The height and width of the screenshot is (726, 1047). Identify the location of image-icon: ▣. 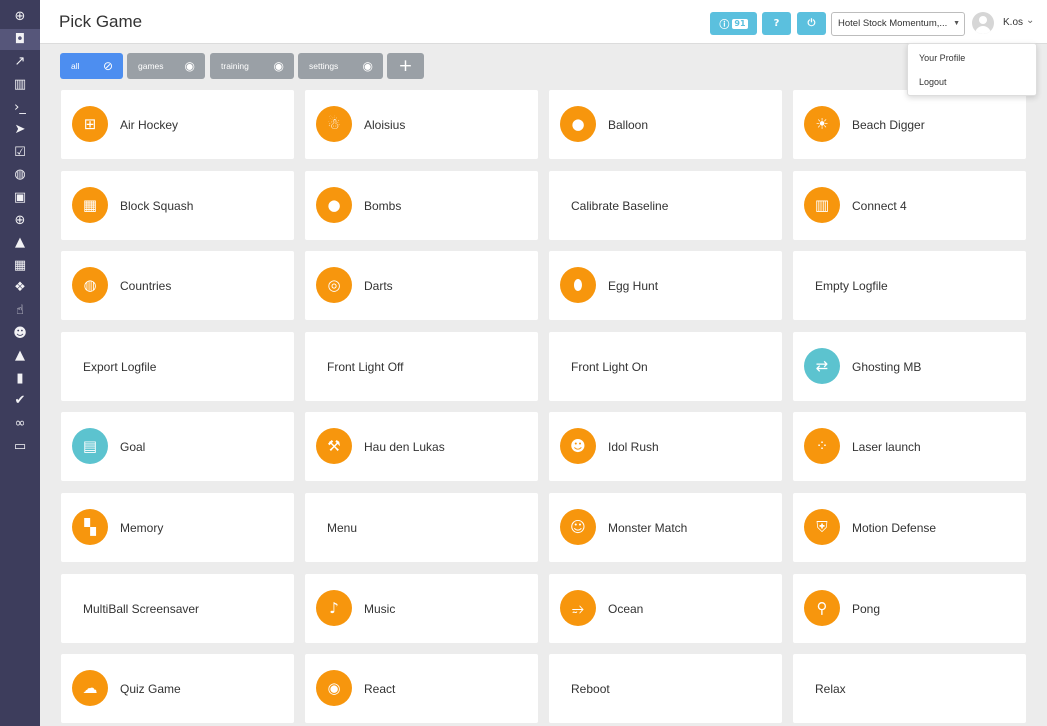
(20, 198).